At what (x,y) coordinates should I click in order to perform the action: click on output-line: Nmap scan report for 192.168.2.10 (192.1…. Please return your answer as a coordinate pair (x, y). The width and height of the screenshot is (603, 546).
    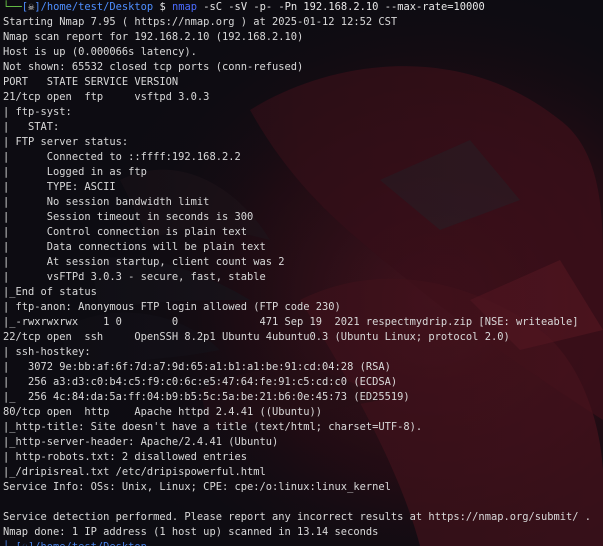
    Looking at the image, I should click on (153, 37).